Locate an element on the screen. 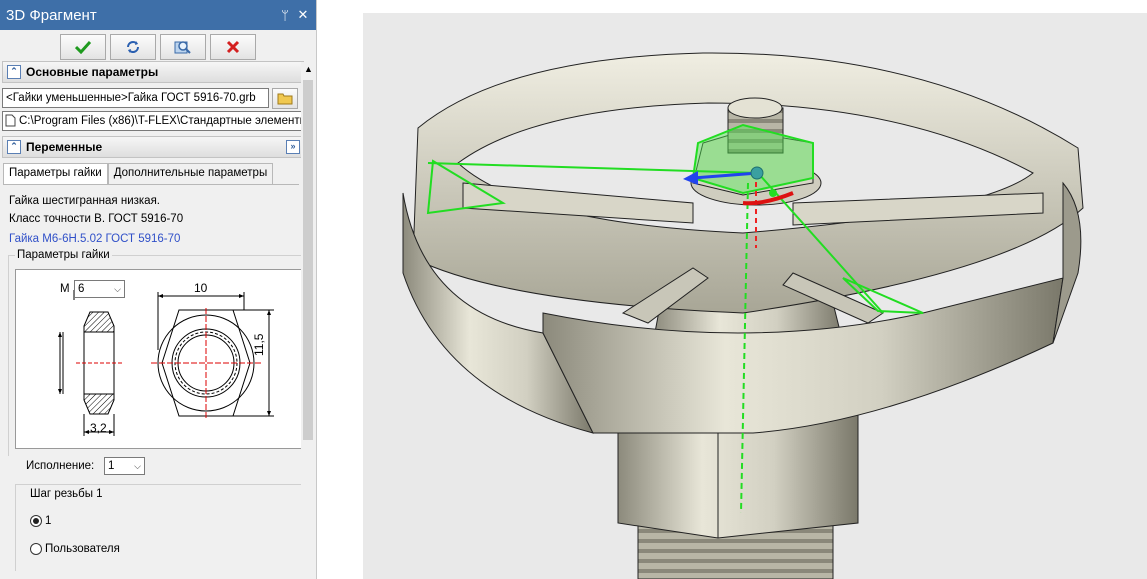  execution-label: Исполнение: is located at coordinates (60, 466).